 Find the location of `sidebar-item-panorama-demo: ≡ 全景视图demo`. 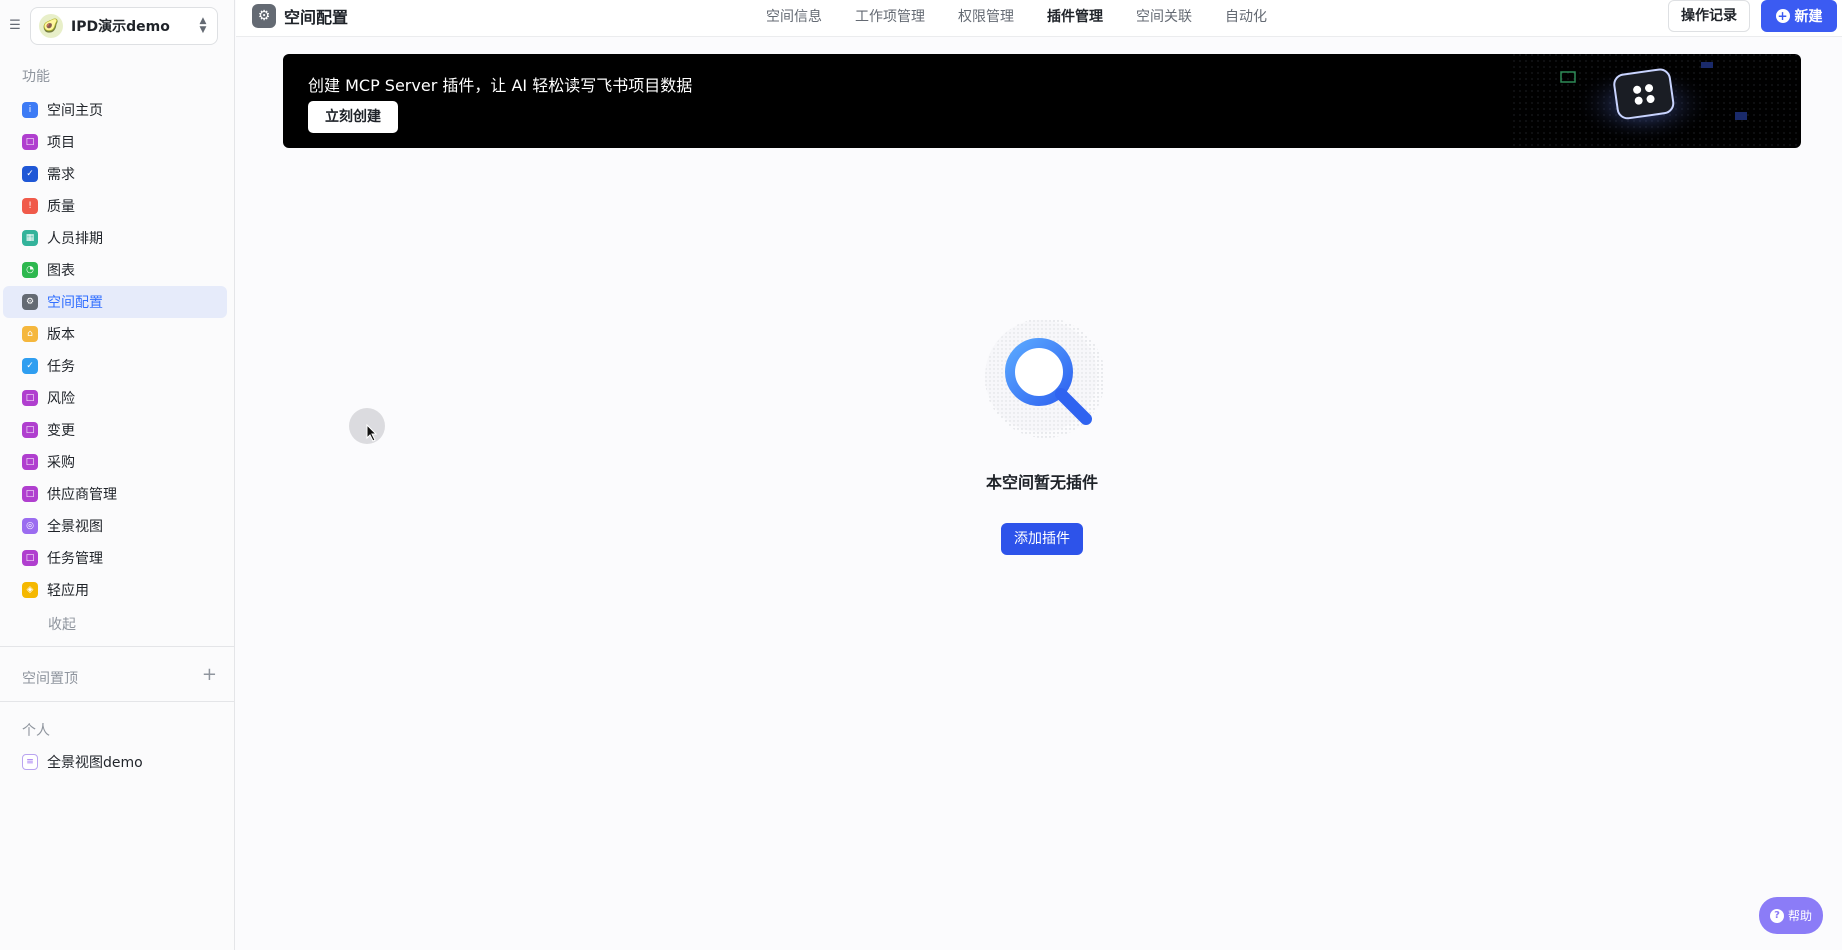

sidebar-item-panorama-demo: ≡ 全景视图demo is located at coordinates (115, 762).